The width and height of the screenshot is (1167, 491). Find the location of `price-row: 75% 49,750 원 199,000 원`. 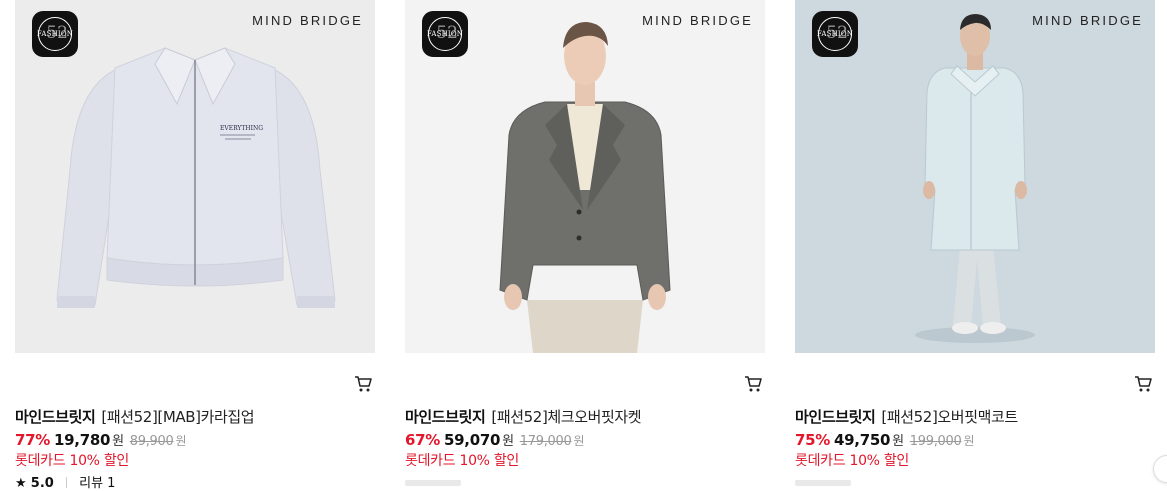

price-row: 75% 49,750 원 199,000 원 is located at coordinates (885, 440).